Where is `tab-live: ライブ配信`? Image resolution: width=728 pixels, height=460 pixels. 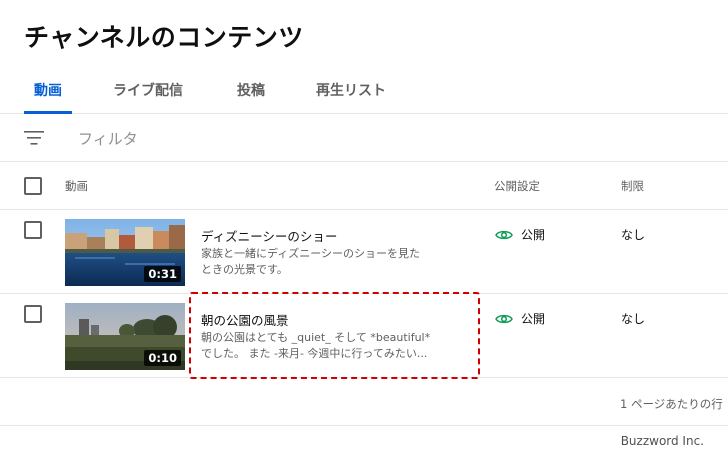 tab-live: ライブ配信 is located at coordinates (148, 90).